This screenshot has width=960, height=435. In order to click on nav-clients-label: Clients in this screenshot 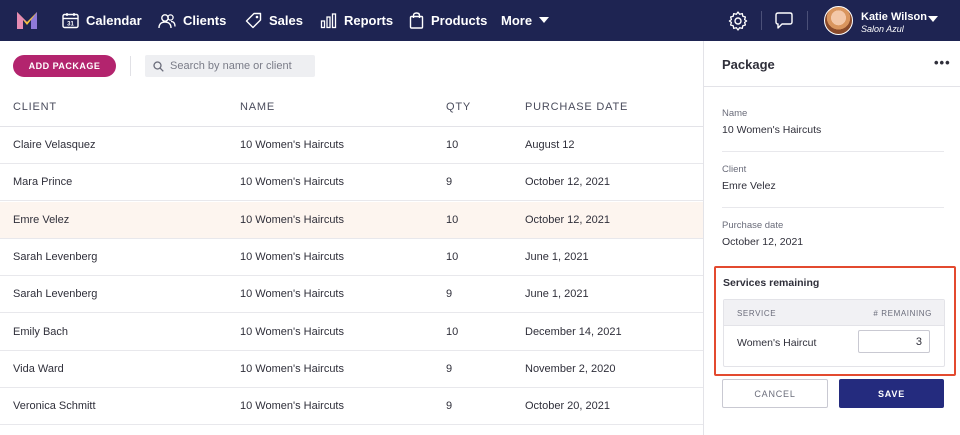, I will do `click(205, 20)`.